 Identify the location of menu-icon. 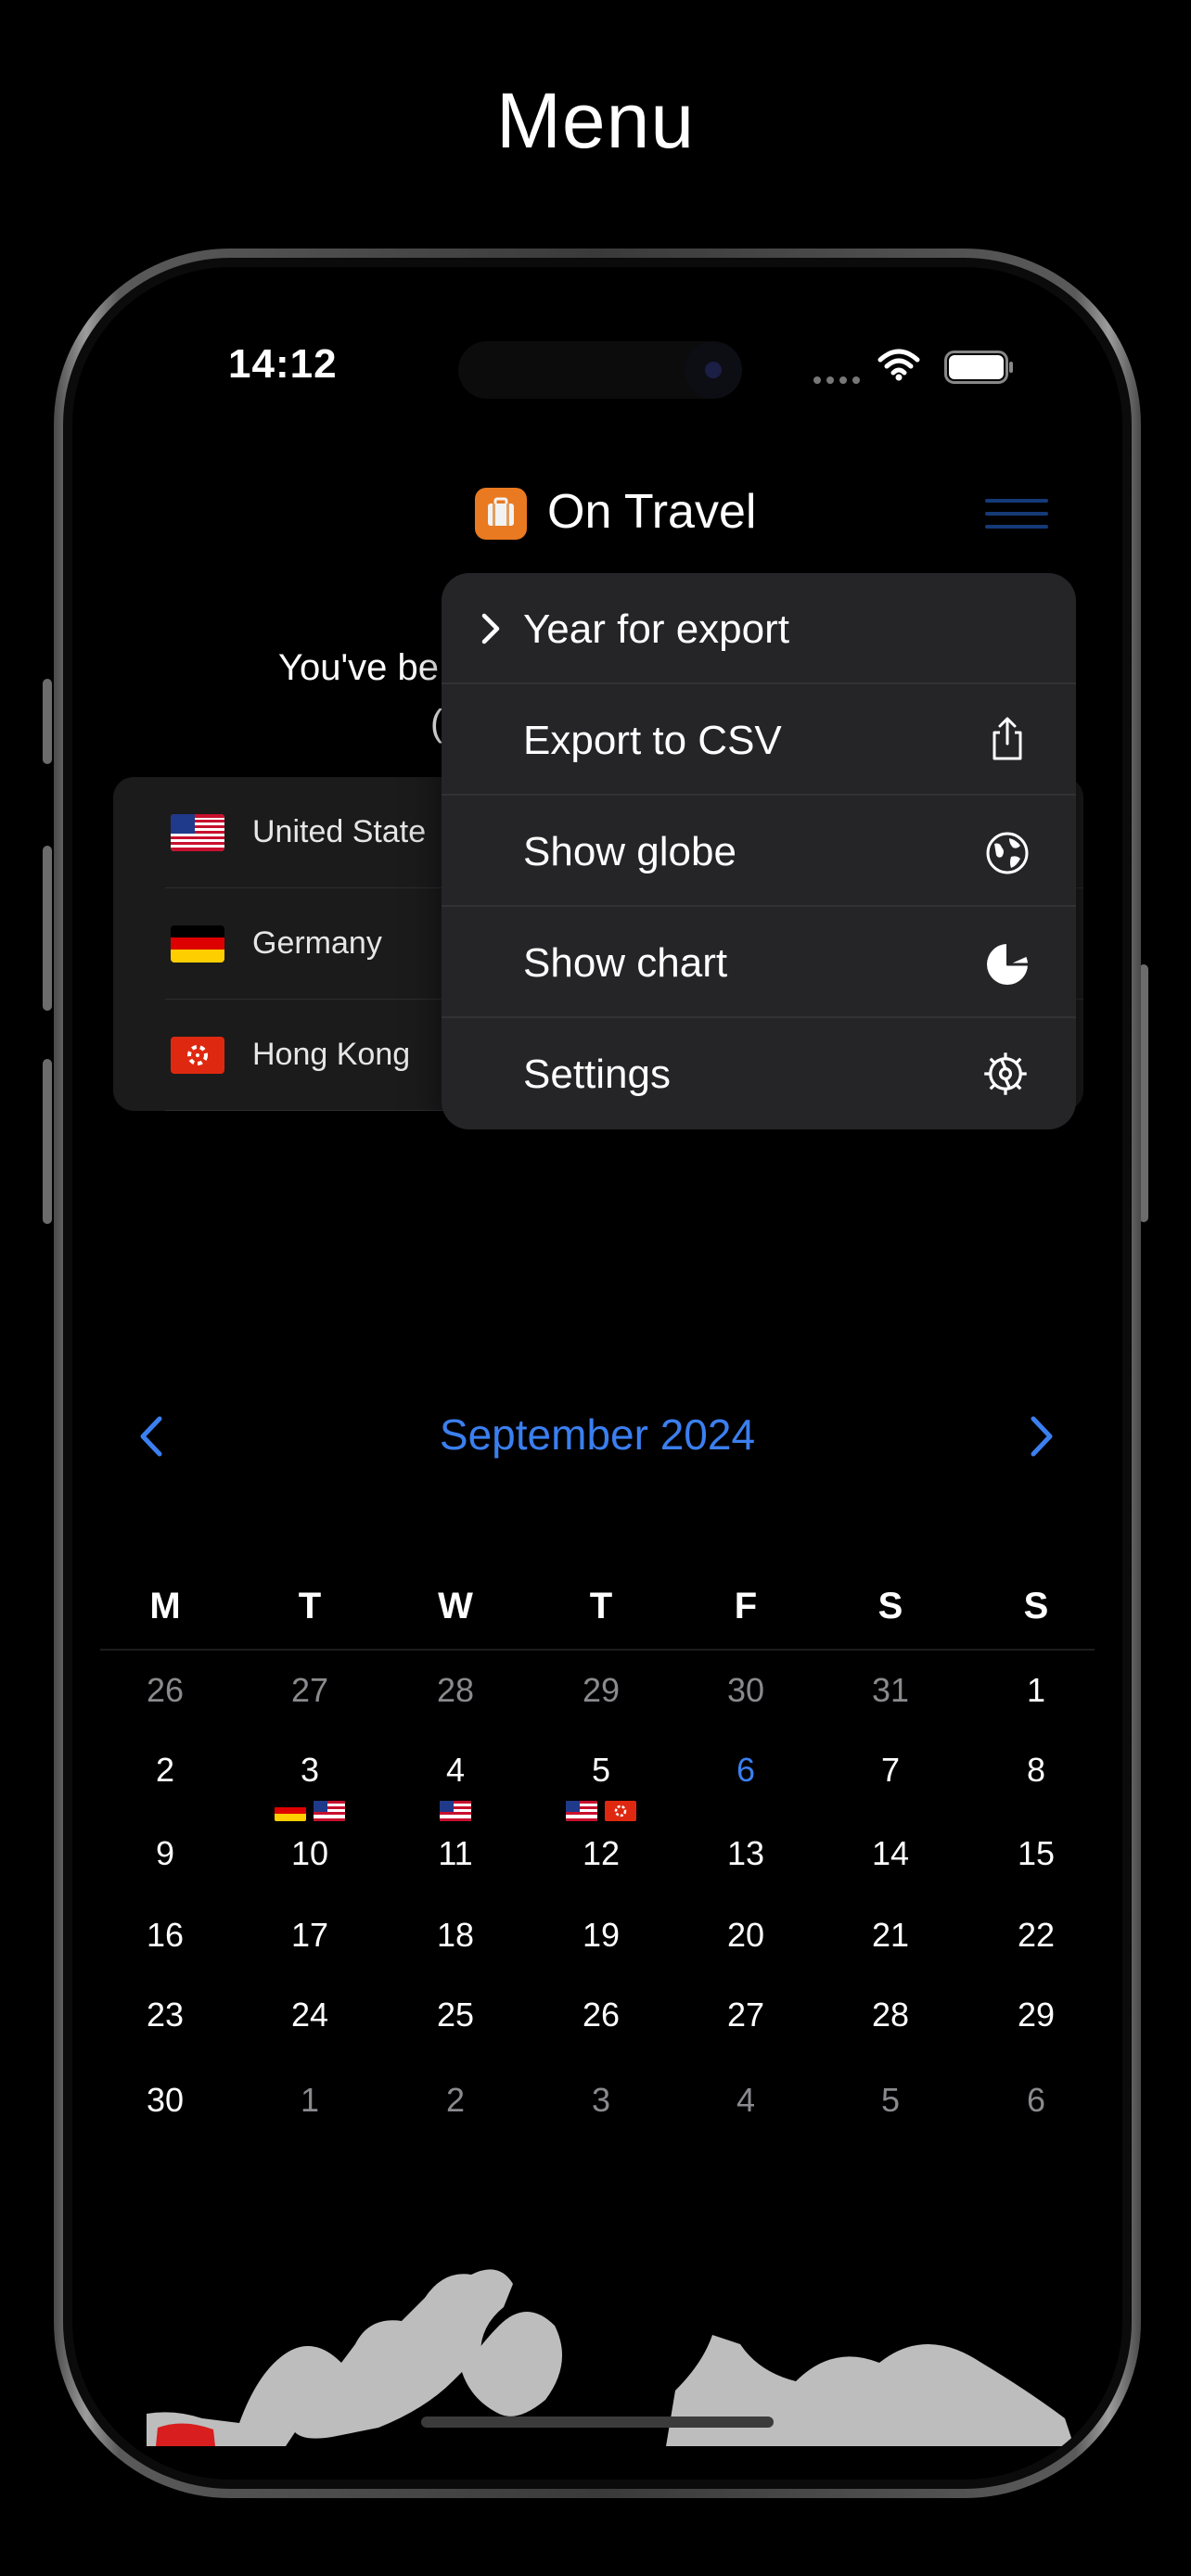
(1016, 518).